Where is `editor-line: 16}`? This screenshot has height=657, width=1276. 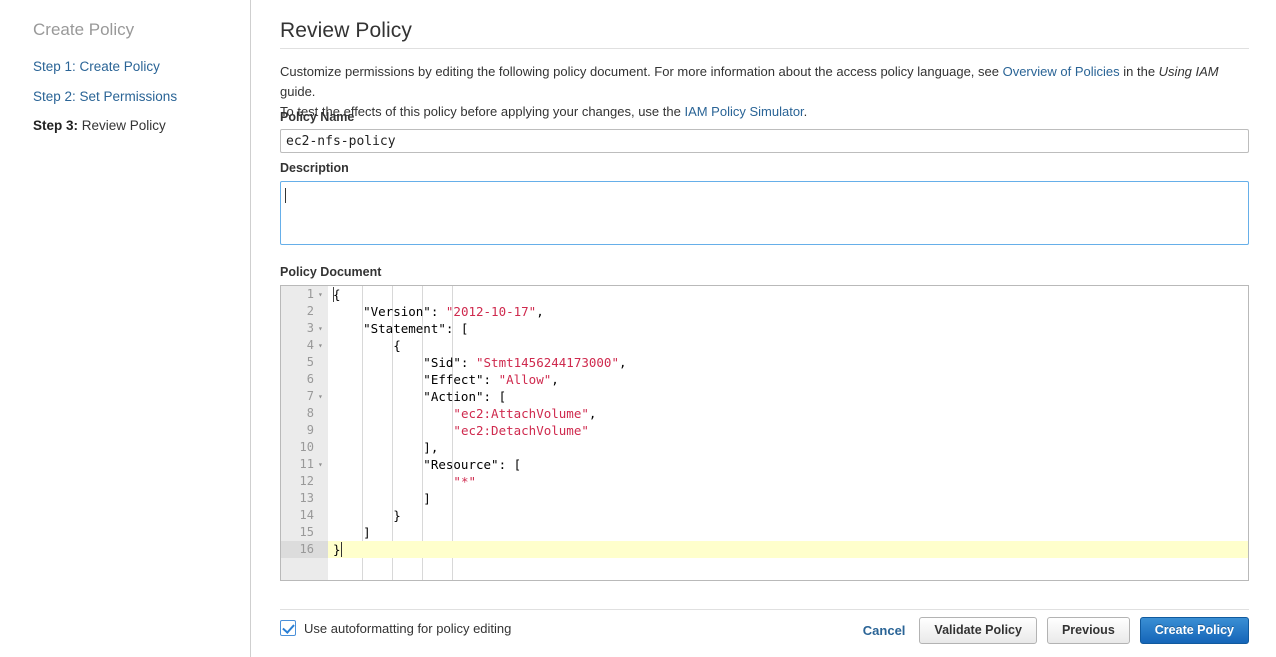
editor-line: 16} is located at coordinates (764, 549).